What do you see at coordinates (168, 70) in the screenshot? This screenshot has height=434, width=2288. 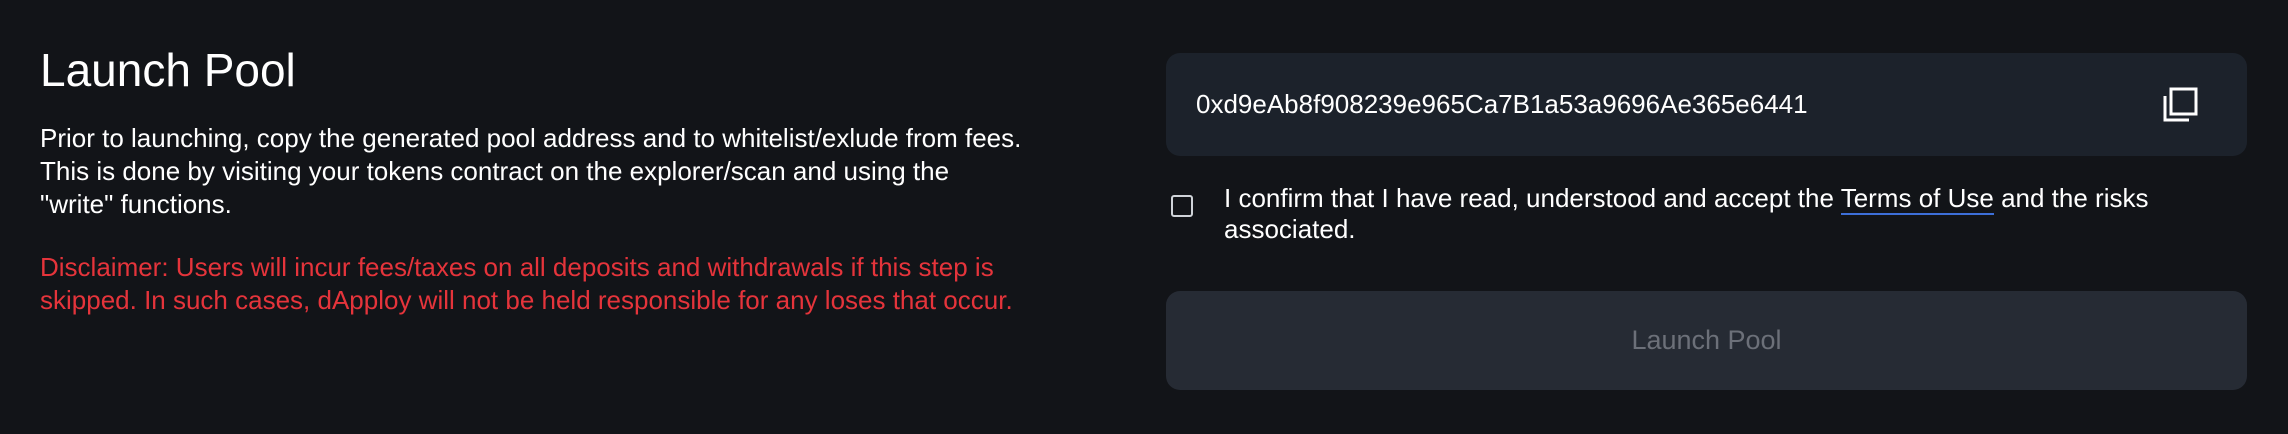 I see `page-title: Launch Pool` at bounding box center [168, 70].